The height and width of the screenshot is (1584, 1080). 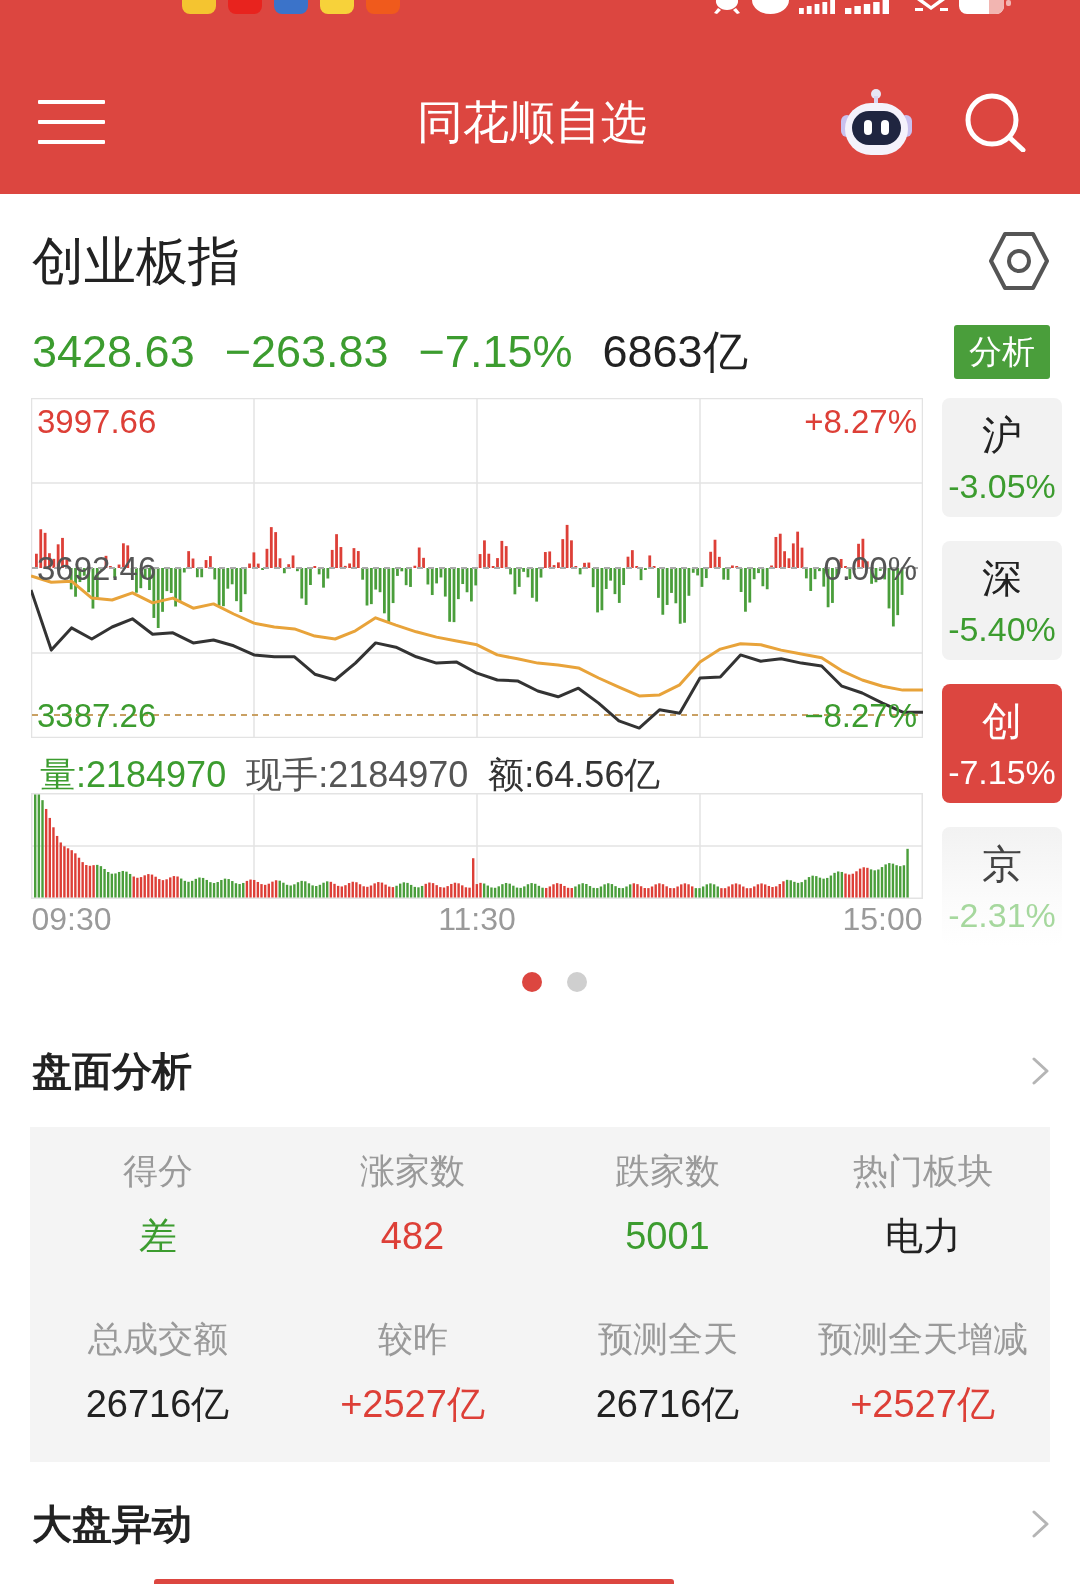 I want to click on turnover-amount: 6863亿, so click(x=675, y=352).